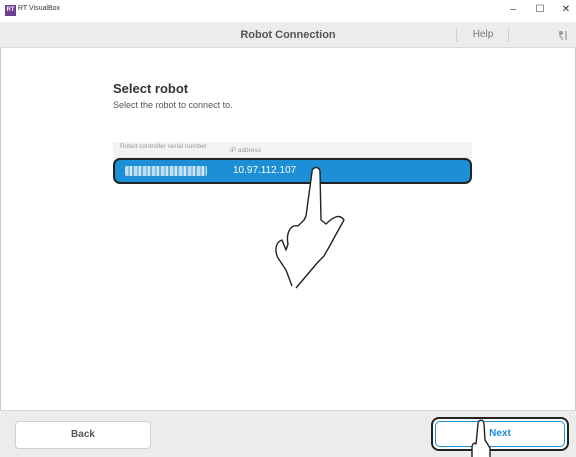  What do you see at coordinates (151, 88) in the screenshot?
I see `section-title: Select robot` at bounding box center [151, 88].